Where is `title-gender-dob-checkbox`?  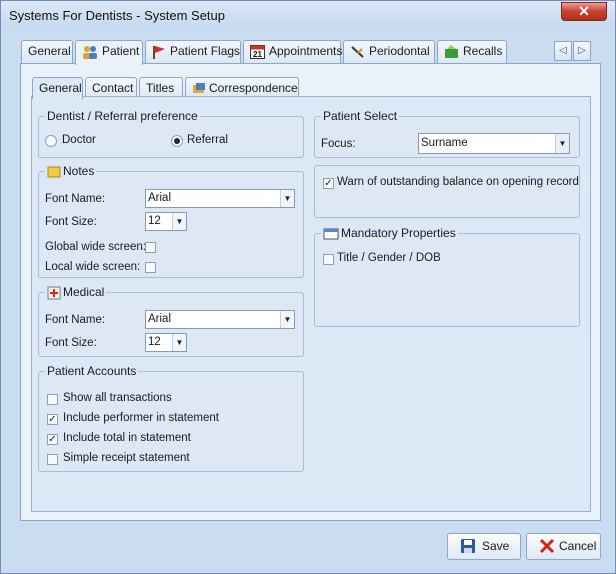
title-gender-dob-checkbox is located at coordinates (328, 259).